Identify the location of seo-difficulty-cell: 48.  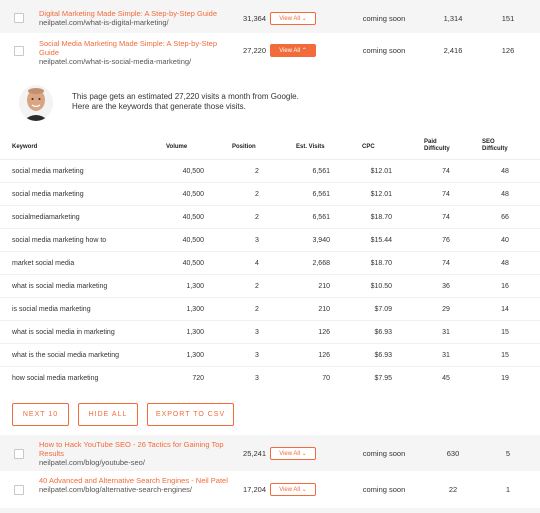
(505, 171).